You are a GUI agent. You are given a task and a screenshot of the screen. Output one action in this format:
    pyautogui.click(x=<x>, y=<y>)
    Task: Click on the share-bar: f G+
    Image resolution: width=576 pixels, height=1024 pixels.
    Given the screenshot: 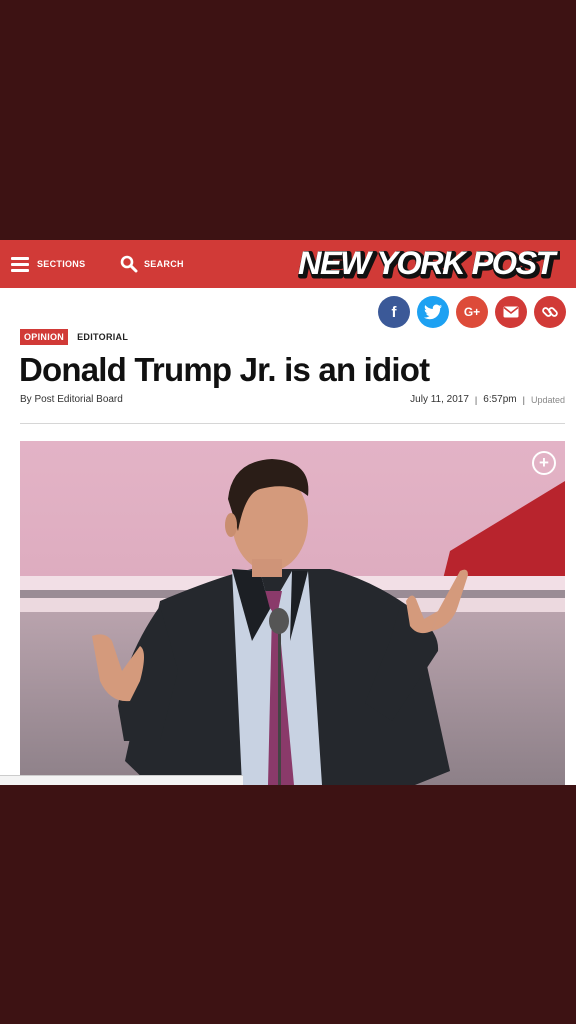 What is the action you would take?
    pyautogui.click(x=472, y=312)
    